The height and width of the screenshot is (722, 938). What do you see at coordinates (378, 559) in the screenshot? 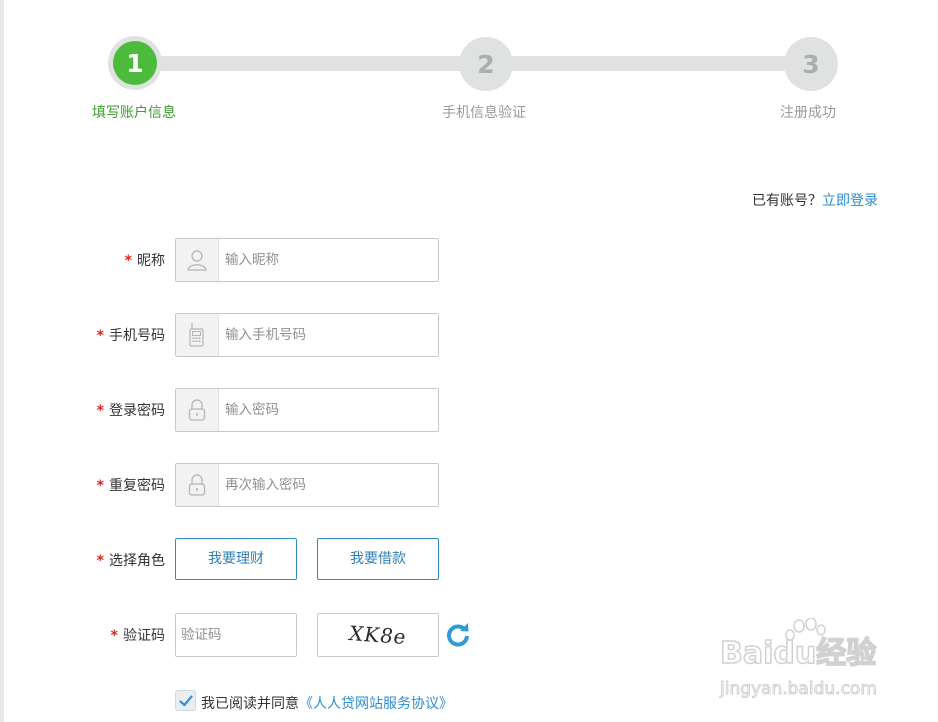
I see `role-borrow-button: 我要借款` at bounding box center [378, 559].